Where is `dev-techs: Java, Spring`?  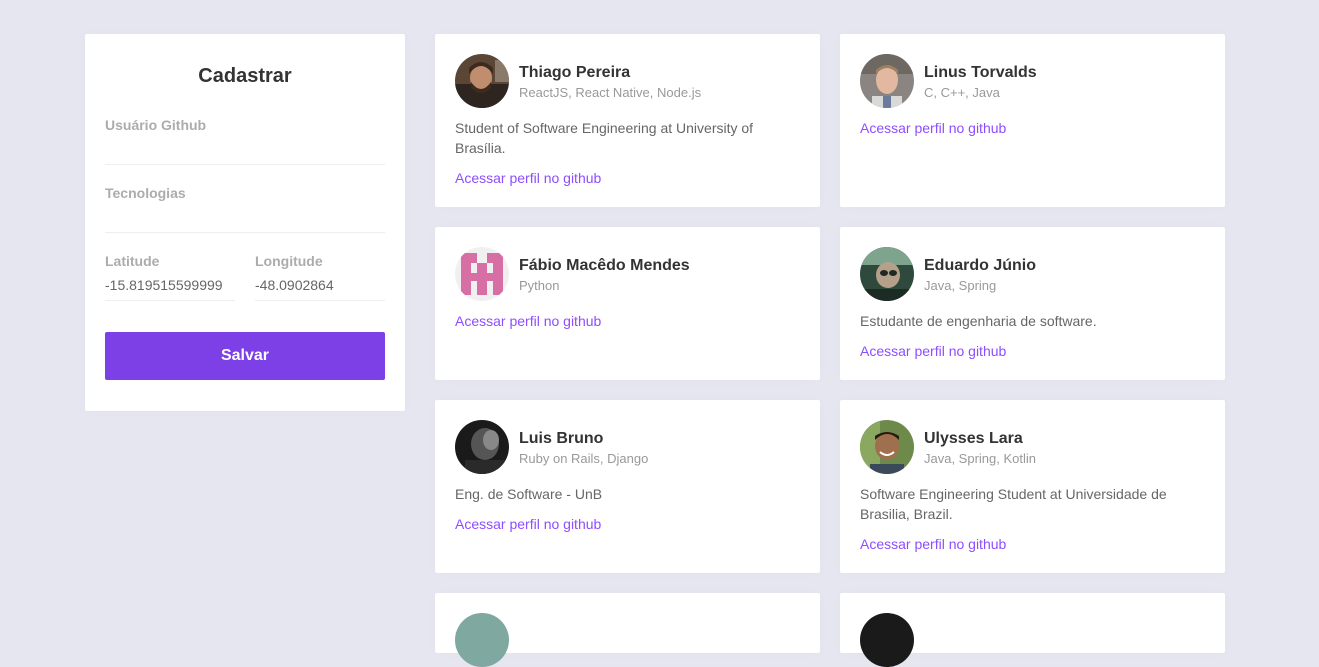 dev-techs: Java, Spring is located at coordinates (960, 285).